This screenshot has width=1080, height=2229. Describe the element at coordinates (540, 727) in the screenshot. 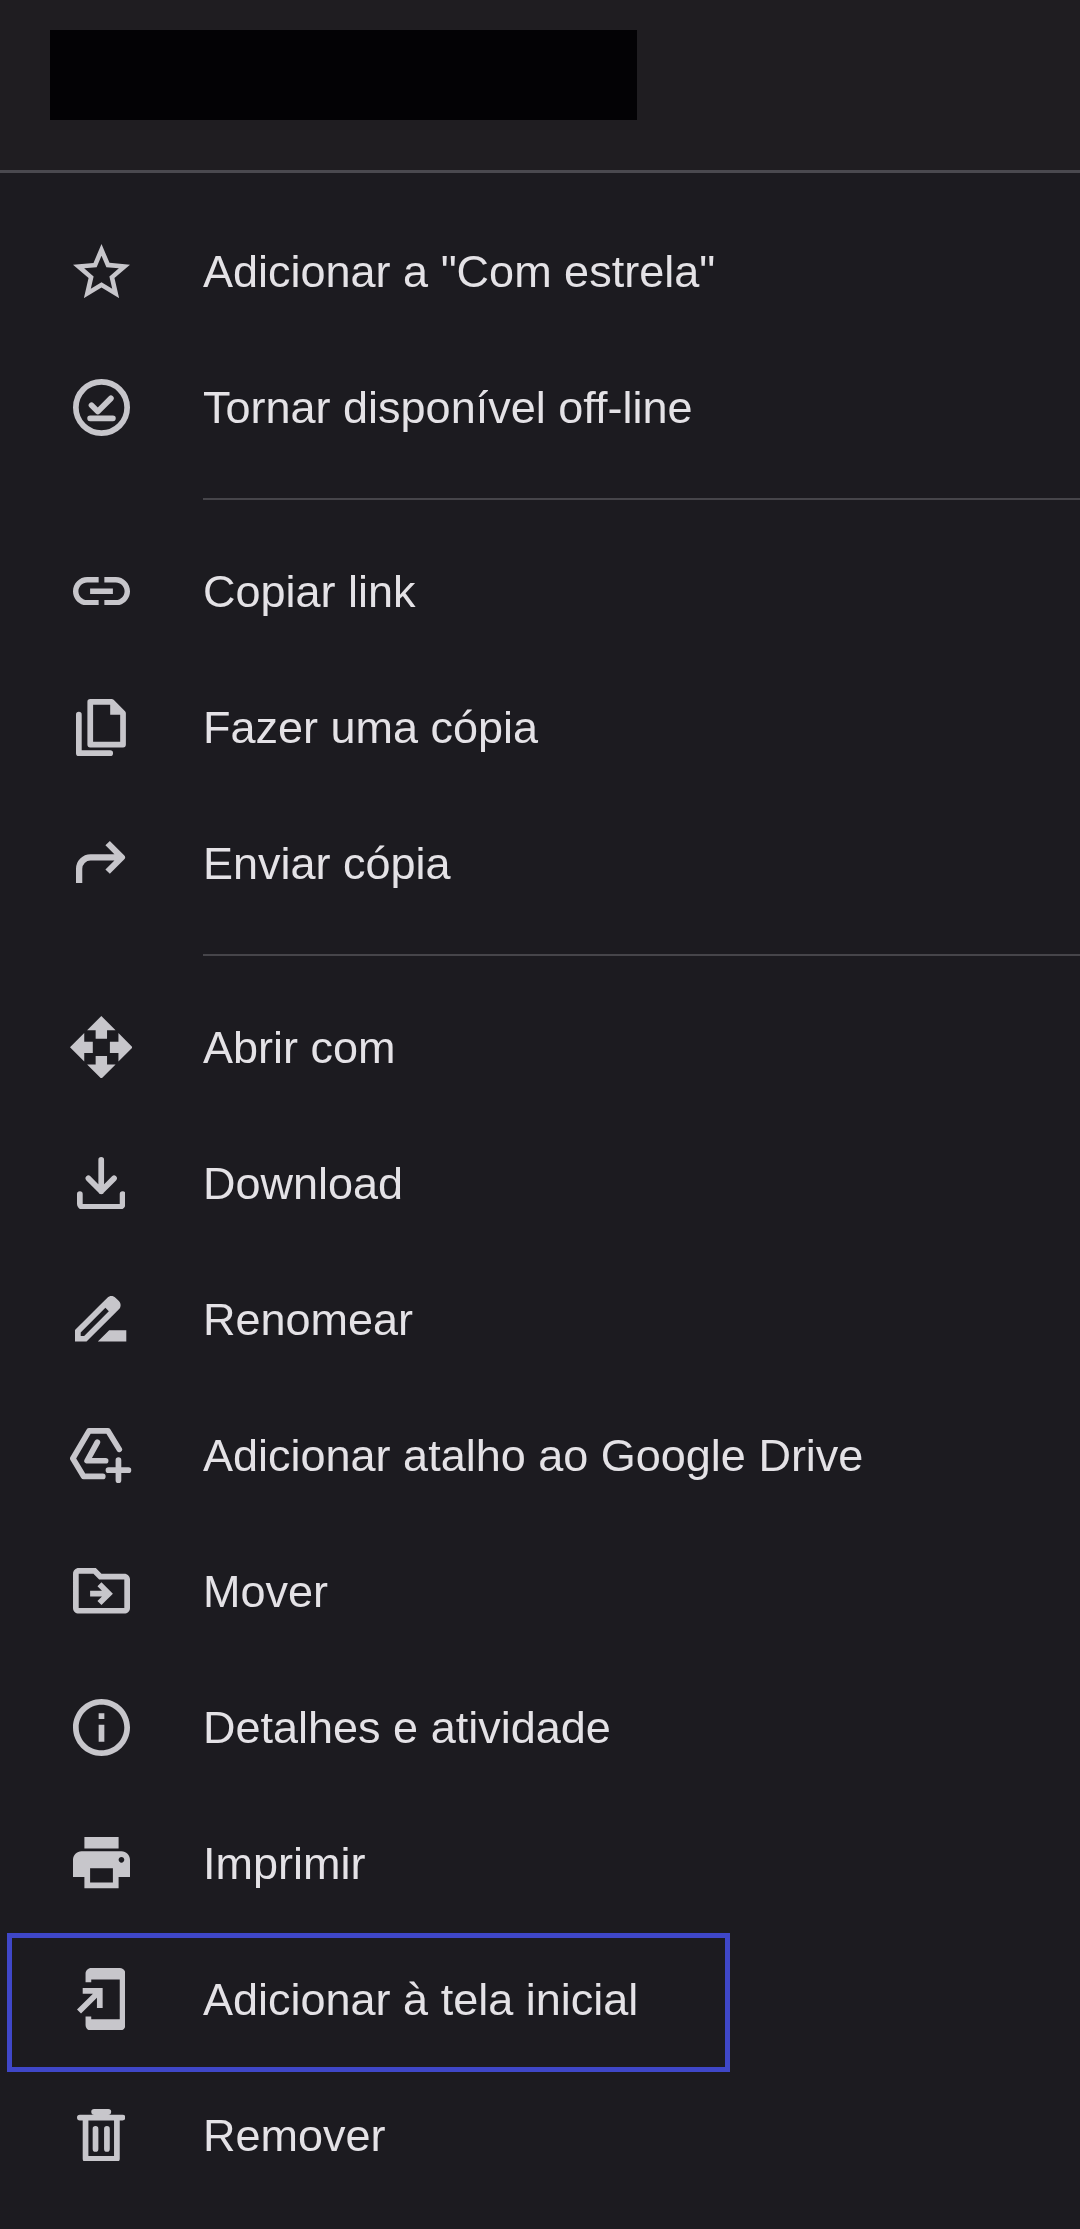

I see `menu-item: Fazer uma cópia` at that location.